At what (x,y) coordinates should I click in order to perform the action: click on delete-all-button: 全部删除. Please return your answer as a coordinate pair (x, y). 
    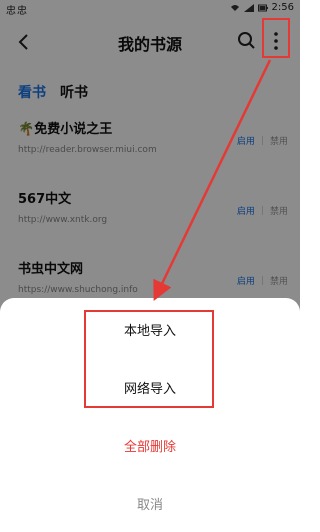
    Looking at the image, I should click on (150, 445).